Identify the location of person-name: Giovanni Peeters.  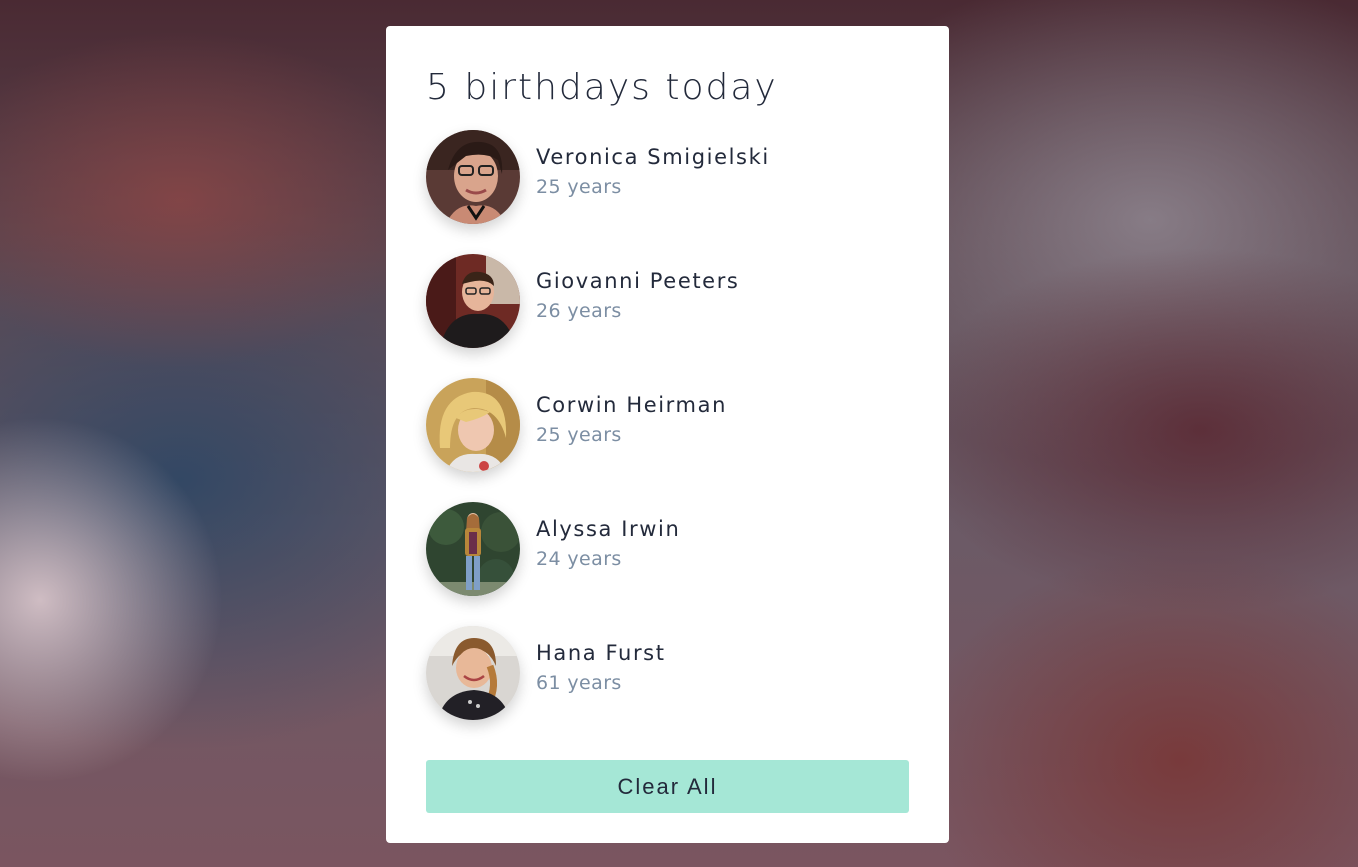
(638, 281).